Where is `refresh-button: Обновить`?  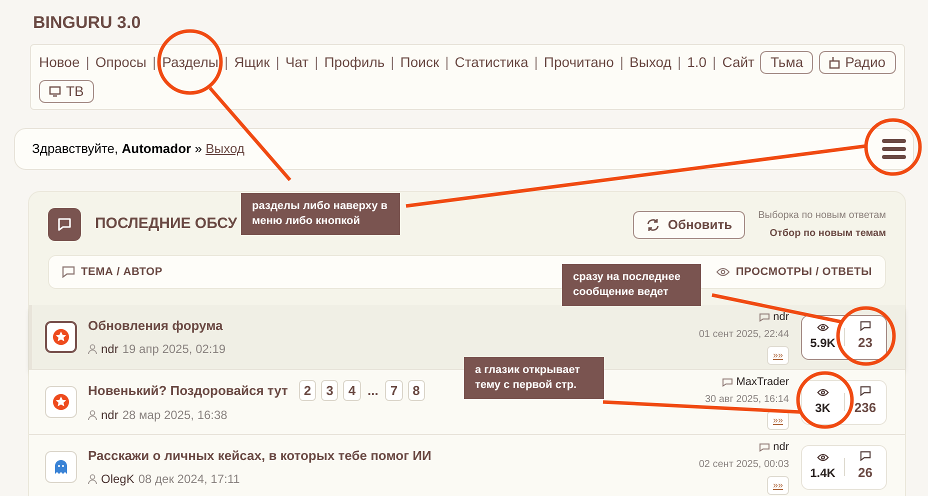 refresh-button: Обновить is located at coordinates (689, 224).